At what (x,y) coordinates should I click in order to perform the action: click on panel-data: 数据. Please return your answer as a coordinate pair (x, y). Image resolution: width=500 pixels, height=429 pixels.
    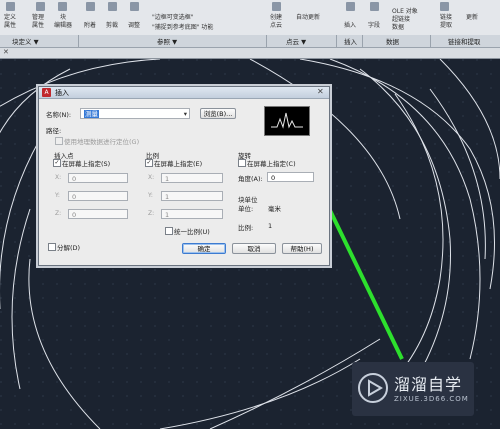
    Looking at the image, I should click on (392, 41).